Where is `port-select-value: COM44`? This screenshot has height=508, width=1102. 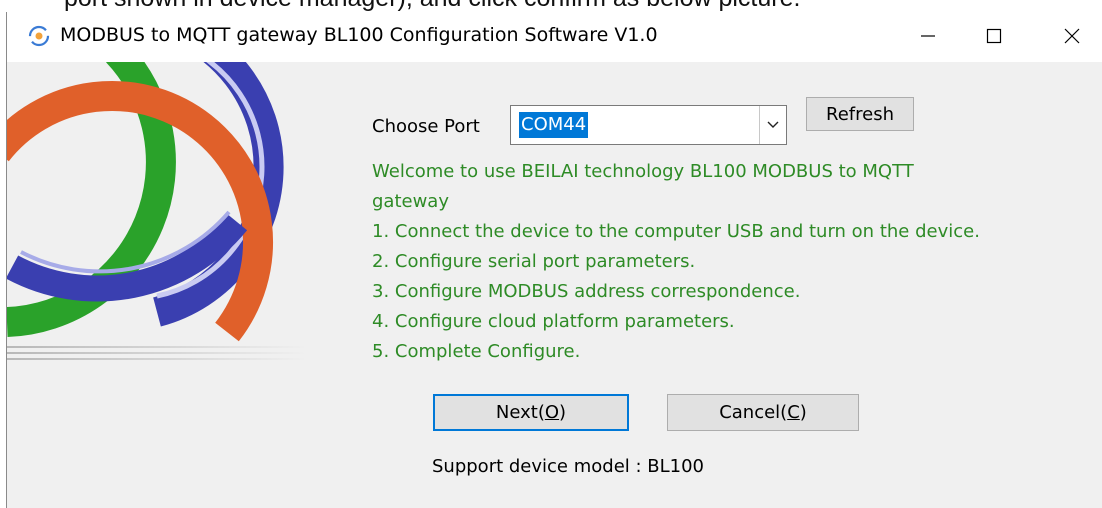
port-select-value: COM44 is located at coordinates (554, 125).